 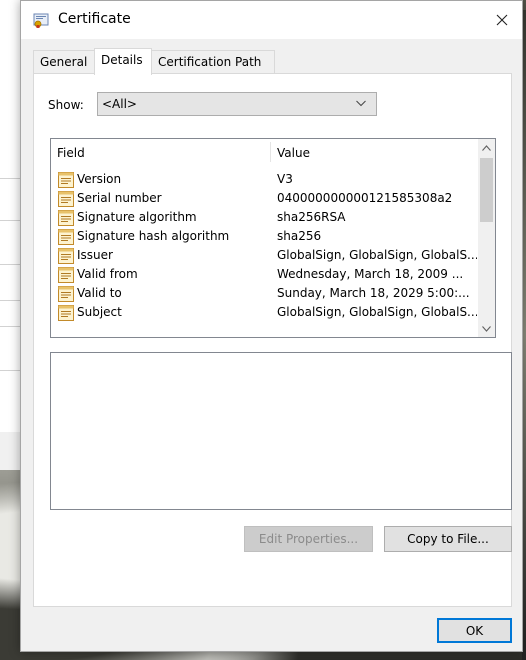 I want to click on vertical-scrollbar, so click(x=486, y=238).